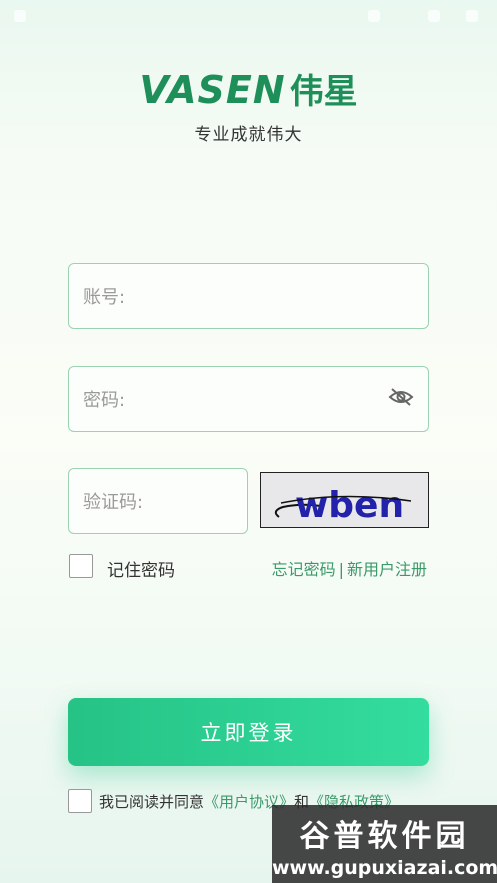 The image size is (497, 883). I want to click on captcha-text: wben, so click(349, 505).